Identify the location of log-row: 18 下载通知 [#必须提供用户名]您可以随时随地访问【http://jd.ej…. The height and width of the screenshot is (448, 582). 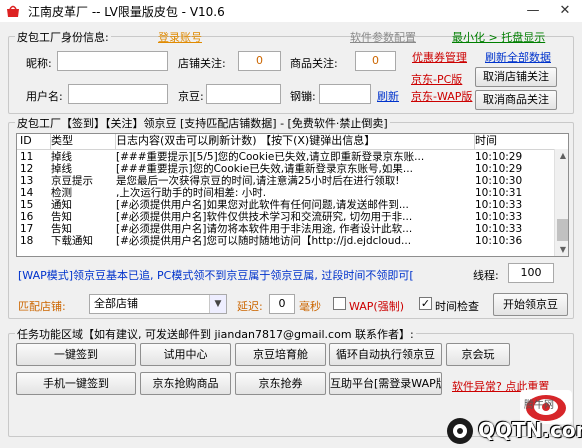
(285, 241).